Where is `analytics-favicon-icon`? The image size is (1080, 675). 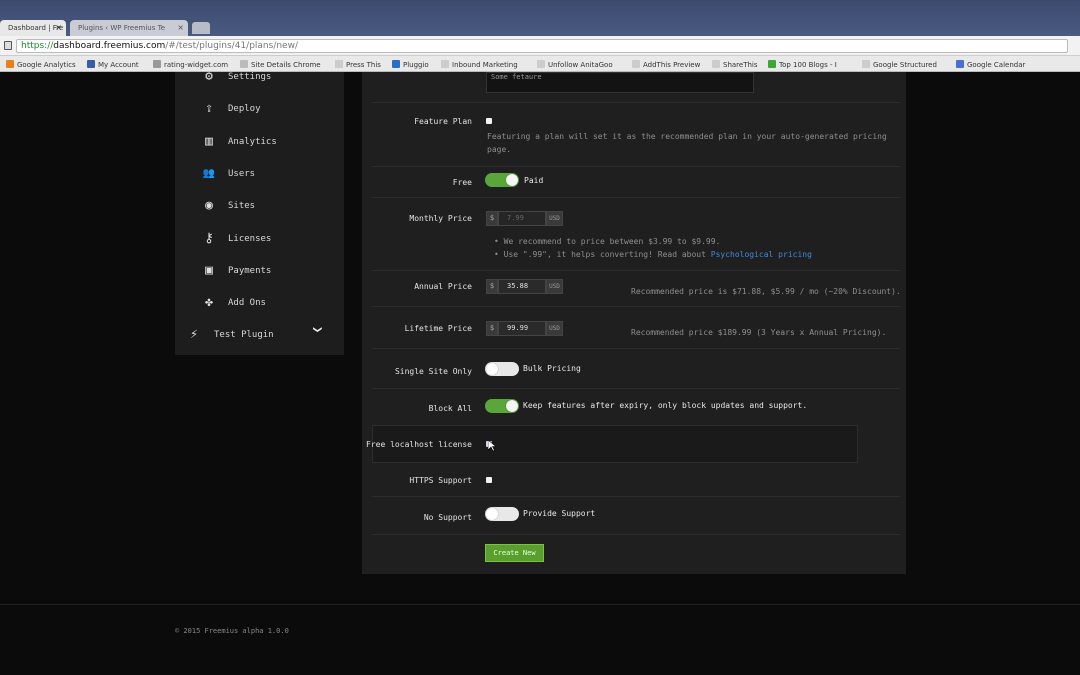 analytics-favicon-icon is located at coordinates (10, 64).